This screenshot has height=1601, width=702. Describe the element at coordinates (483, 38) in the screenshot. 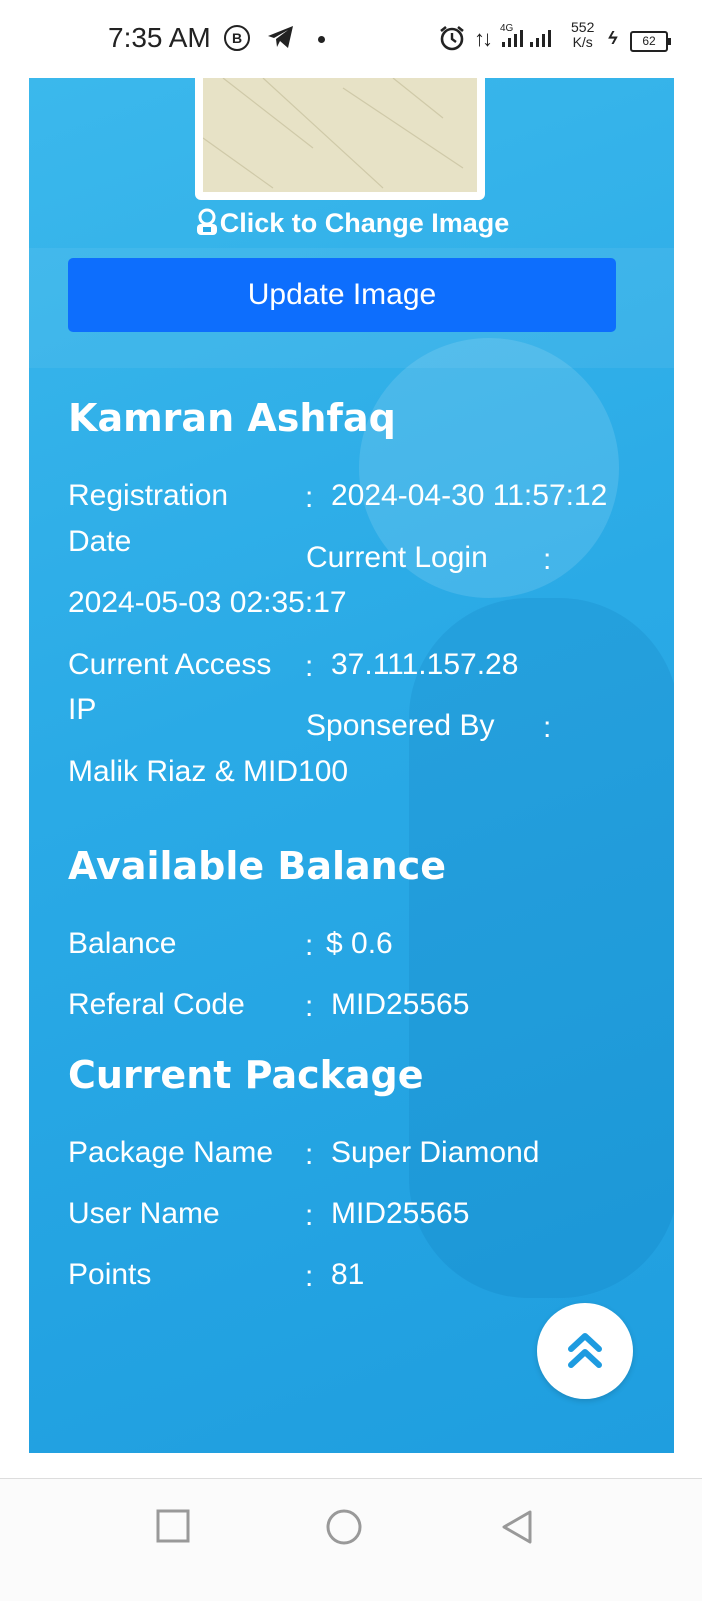

I see `data-transfer-icon: ↑↓` at that location.